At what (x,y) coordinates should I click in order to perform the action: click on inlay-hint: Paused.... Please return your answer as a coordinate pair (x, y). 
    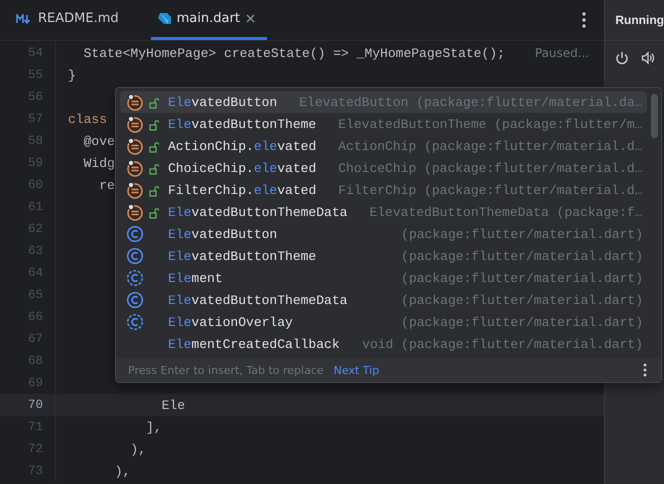
    Looking at the image, I should click on (562, 53).